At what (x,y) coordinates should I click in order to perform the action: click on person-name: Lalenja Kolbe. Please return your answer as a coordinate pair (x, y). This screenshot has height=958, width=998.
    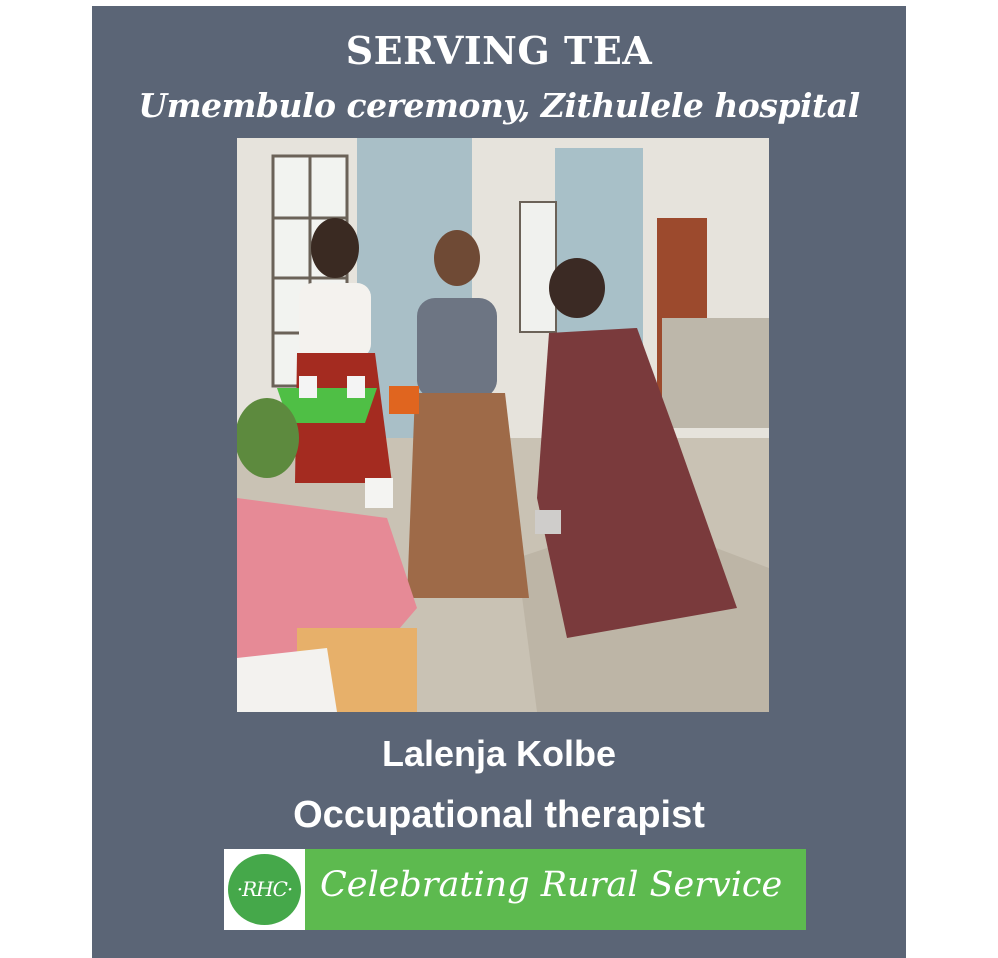
    Looking at the image, I should click on (499, 753).